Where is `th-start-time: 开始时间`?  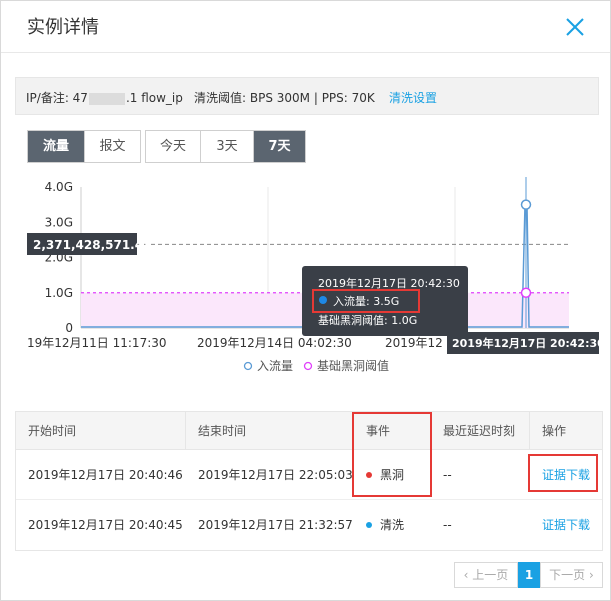
th-start-time: 开始时间 is located at coordinates (101, 431).